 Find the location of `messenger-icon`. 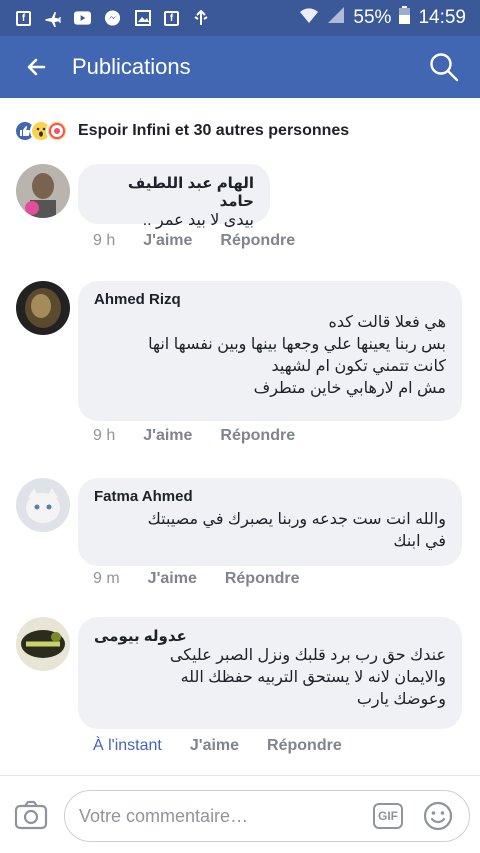

messenger-icon is located at coordinates (112, 18).